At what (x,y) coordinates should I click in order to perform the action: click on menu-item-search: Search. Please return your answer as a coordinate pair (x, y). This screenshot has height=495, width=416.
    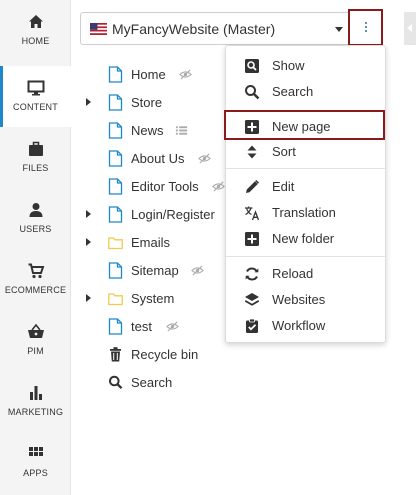
    Looking at the image, I should click on (306, 92).